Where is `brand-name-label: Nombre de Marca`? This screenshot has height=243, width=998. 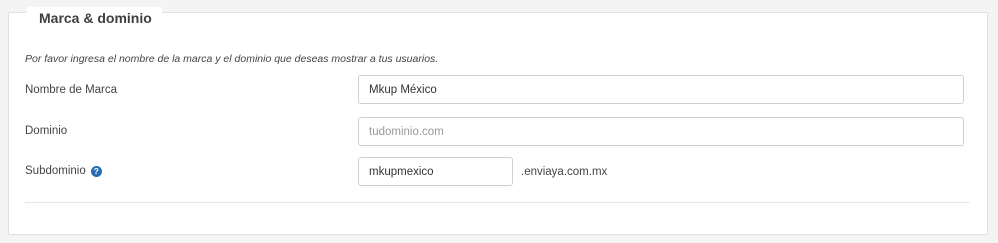
brand-name-label: Nombre de Marca is located at coordinates (71, 90).